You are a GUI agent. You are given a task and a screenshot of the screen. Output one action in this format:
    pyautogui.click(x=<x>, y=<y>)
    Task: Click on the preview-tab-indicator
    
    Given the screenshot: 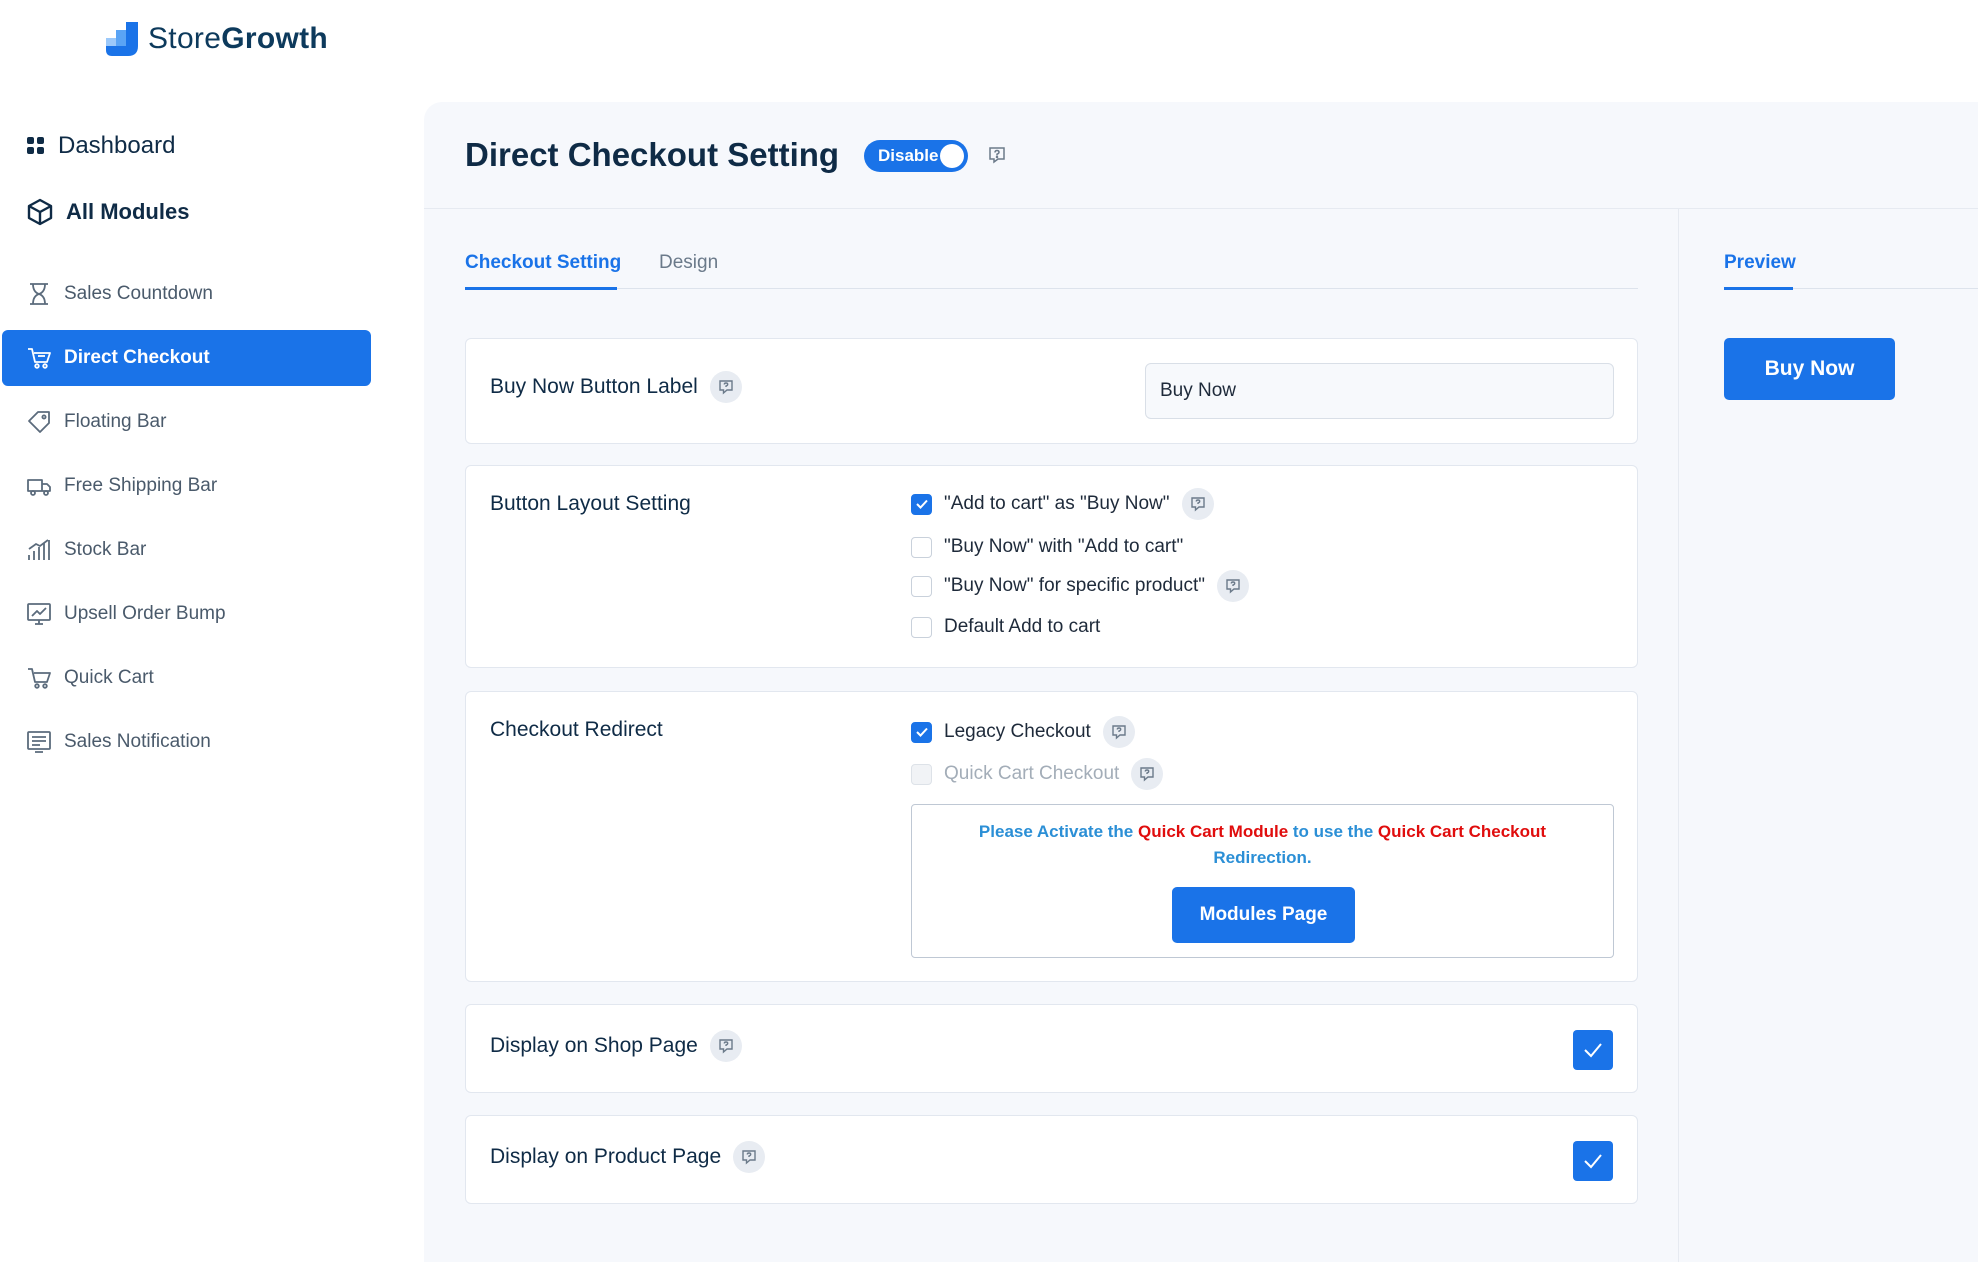 What is the action you would take?
    pyautogui.click(x=1758, y=288)
    